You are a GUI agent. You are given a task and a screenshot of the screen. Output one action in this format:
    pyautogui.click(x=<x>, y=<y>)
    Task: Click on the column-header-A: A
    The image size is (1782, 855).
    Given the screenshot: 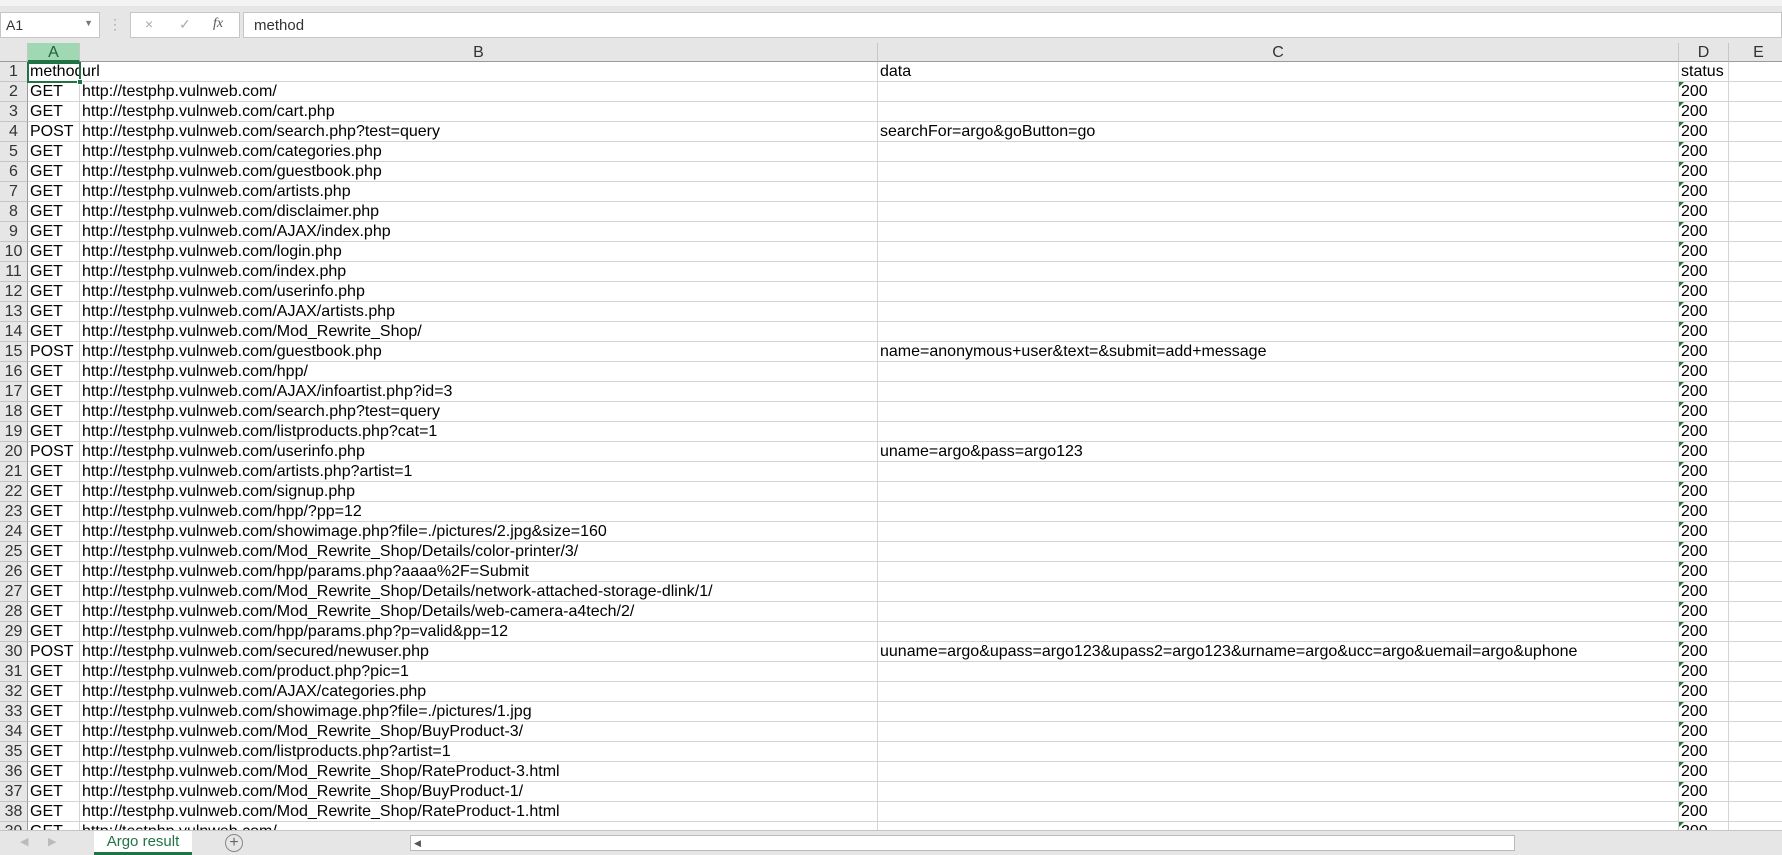 What is the action you would take?
    pyautogui.click(x=54, y=52)
    